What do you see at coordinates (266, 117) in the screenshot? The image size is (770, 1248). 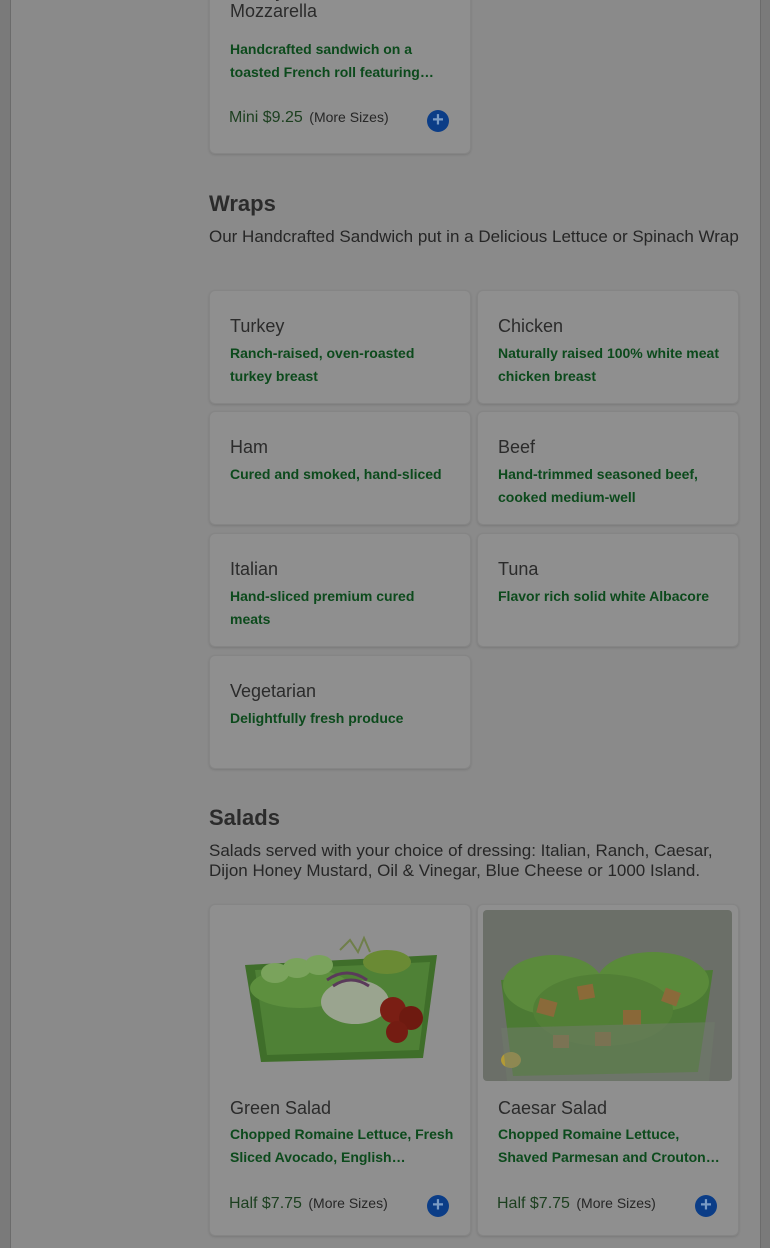 I see `price-label: Mini $9.25` at bounding box center [266, 117].